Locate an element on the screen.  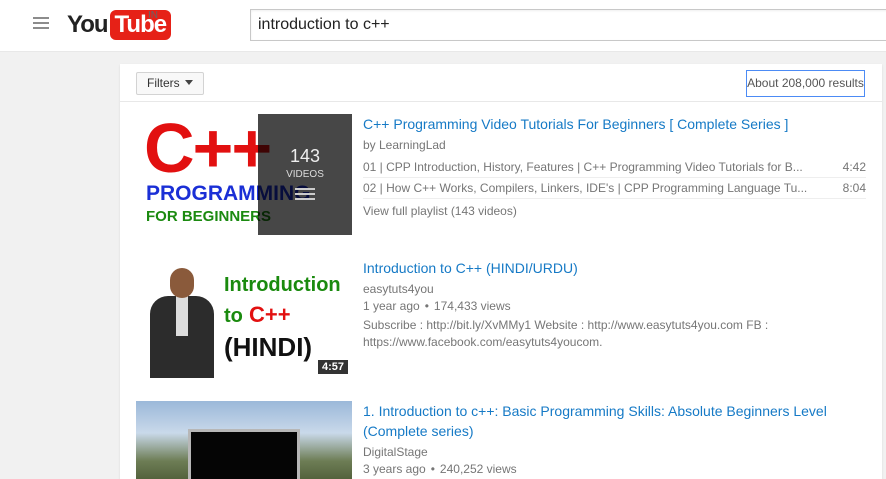
filters-button: Filters is located at coordinates (170, 83).